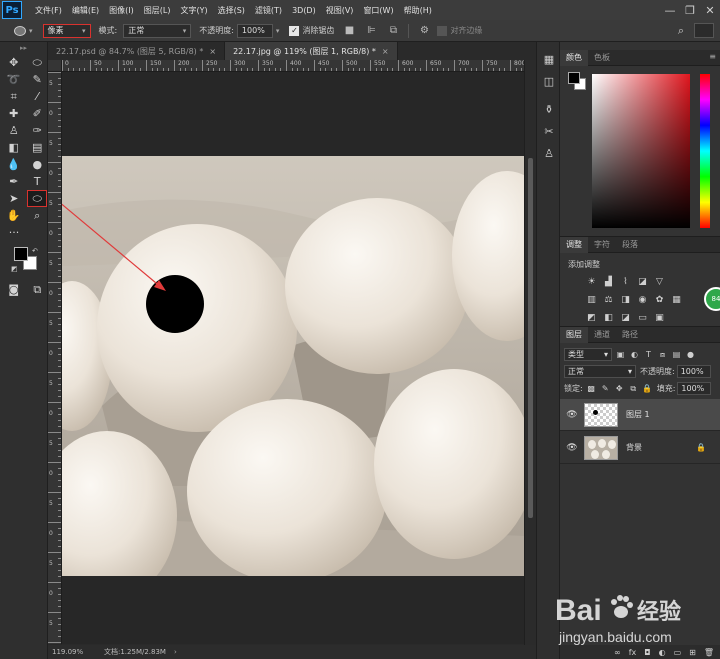 The width and height of the screenshot is (720, 659). Describe the element at coordinates (591, 300) in the screenshot. I see `hue-saturation-icon: ▥` at that location.